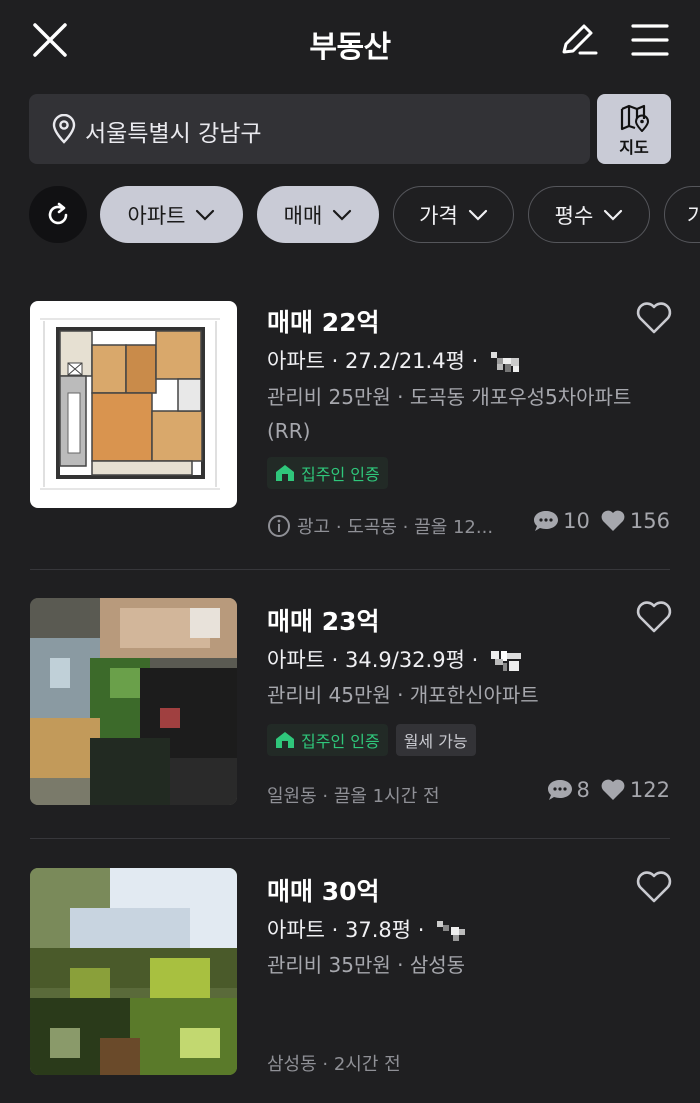 This screenshot has height=1103, width=700. I want to click on listing-type-size-text: 아파트 · 27.2/21.4평 ·, so click(373, 361).